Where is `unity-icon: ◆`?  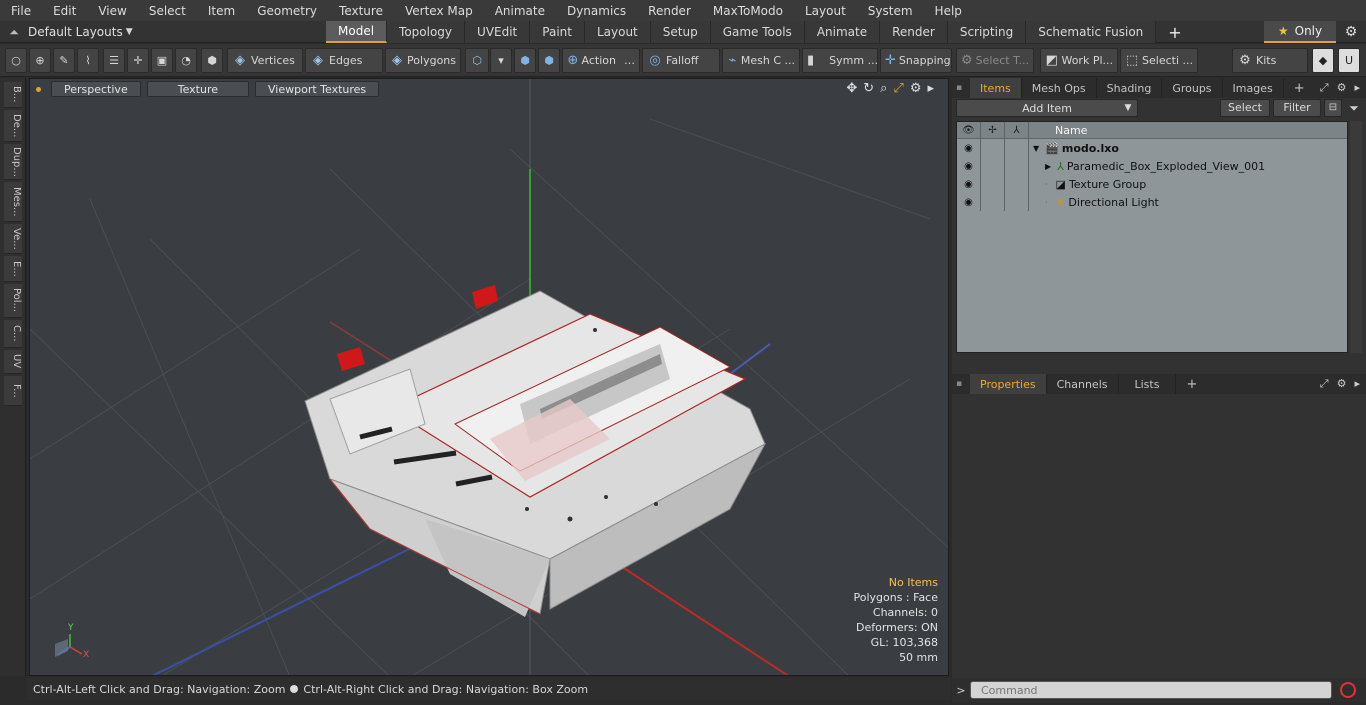 unity-icon: ◆ is located at coordinates (1323, 60).